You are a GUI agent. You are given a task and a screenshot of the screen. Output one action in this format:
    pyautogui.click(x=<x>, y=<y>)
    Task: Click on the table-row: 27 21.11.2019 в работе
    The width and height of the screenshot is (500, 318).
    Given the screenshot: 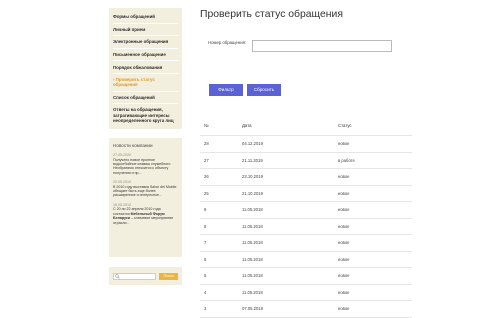 What is the action you would take?
    pyautogui.click(x=306, y=161)
    